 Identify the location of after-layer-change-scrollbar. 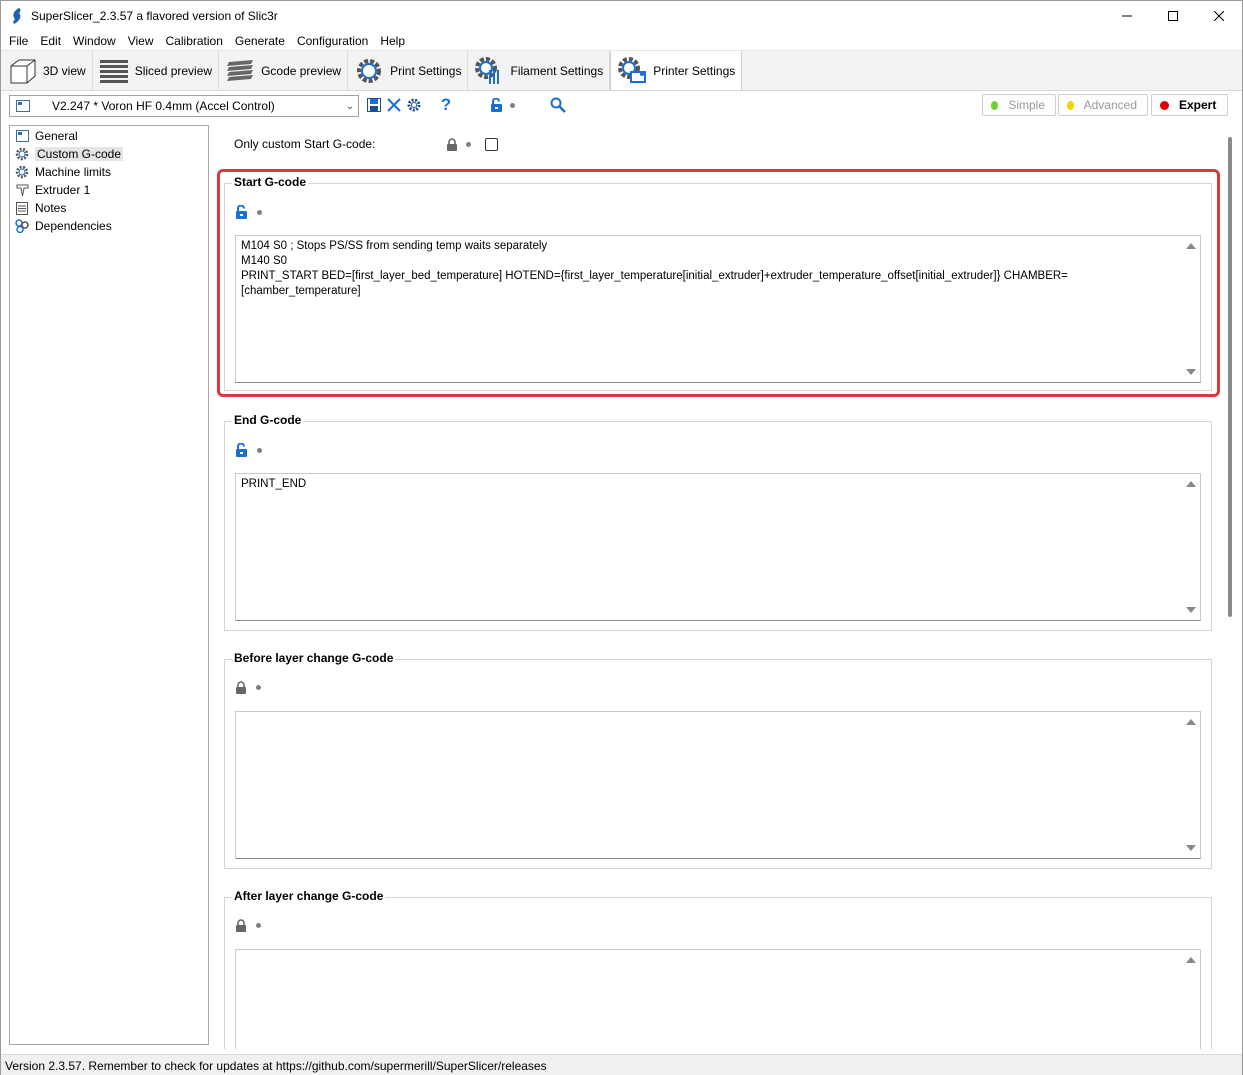
(1191, 999).